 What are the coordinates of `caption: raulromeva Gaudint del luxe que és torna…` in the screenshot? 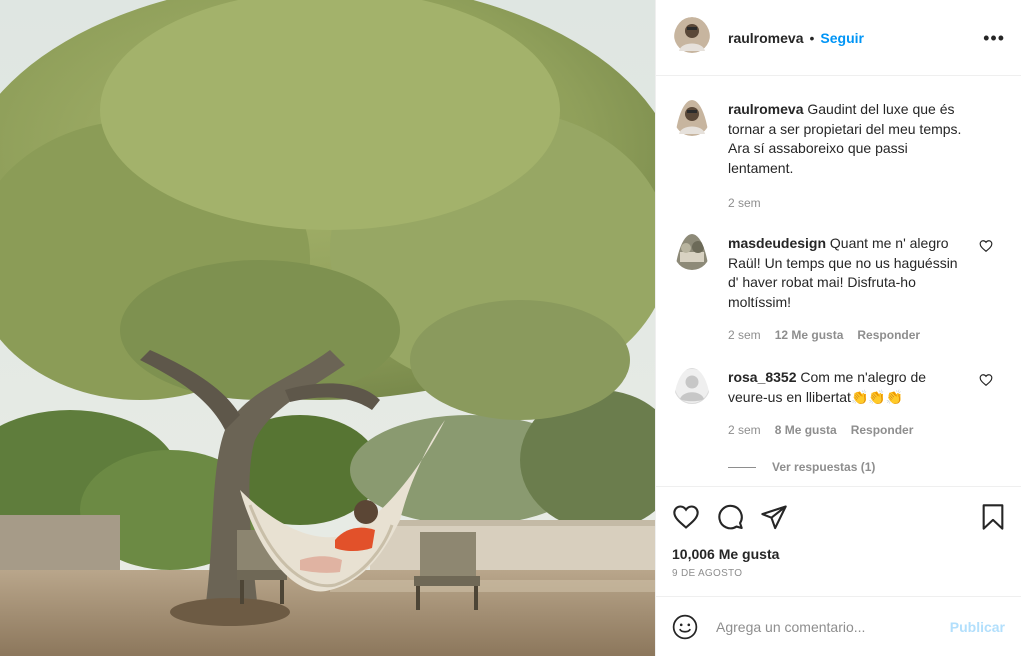 It's located at (839, 157).